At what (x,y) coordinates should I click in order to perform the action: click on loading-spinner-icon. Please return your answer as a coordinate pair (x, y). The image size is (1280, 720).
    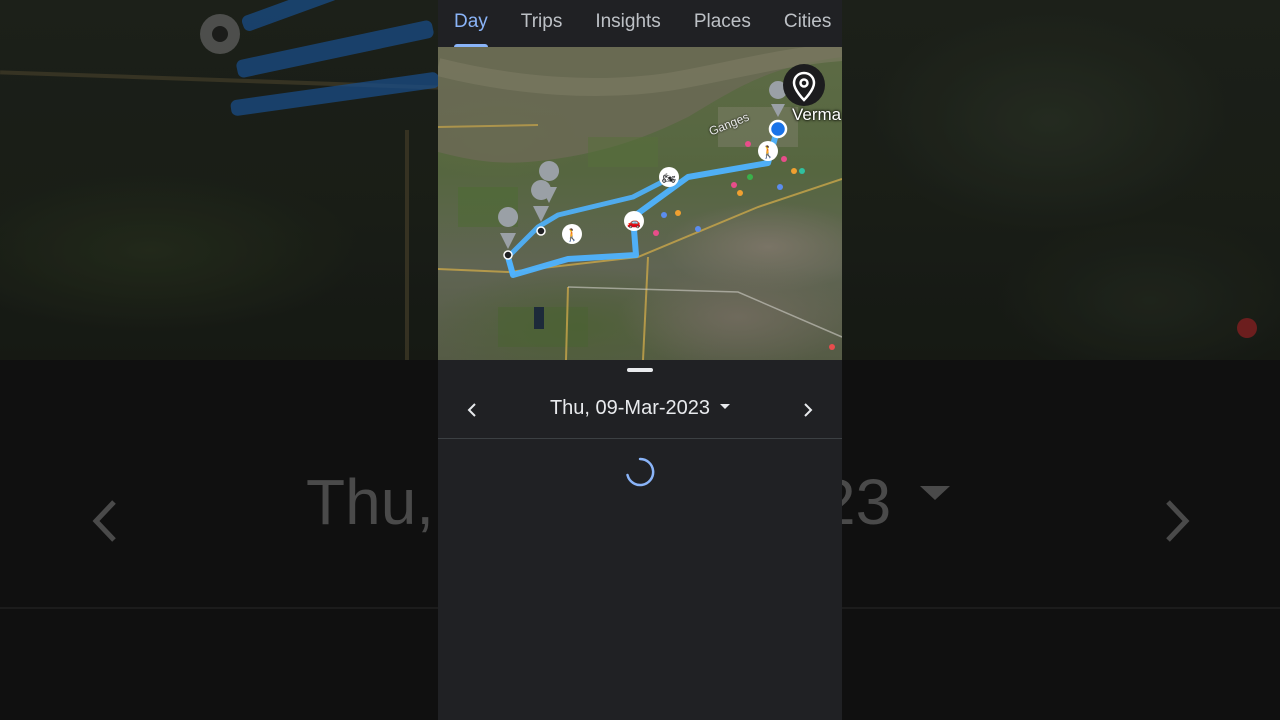
    Looking at the image, I should click on (640, 472).